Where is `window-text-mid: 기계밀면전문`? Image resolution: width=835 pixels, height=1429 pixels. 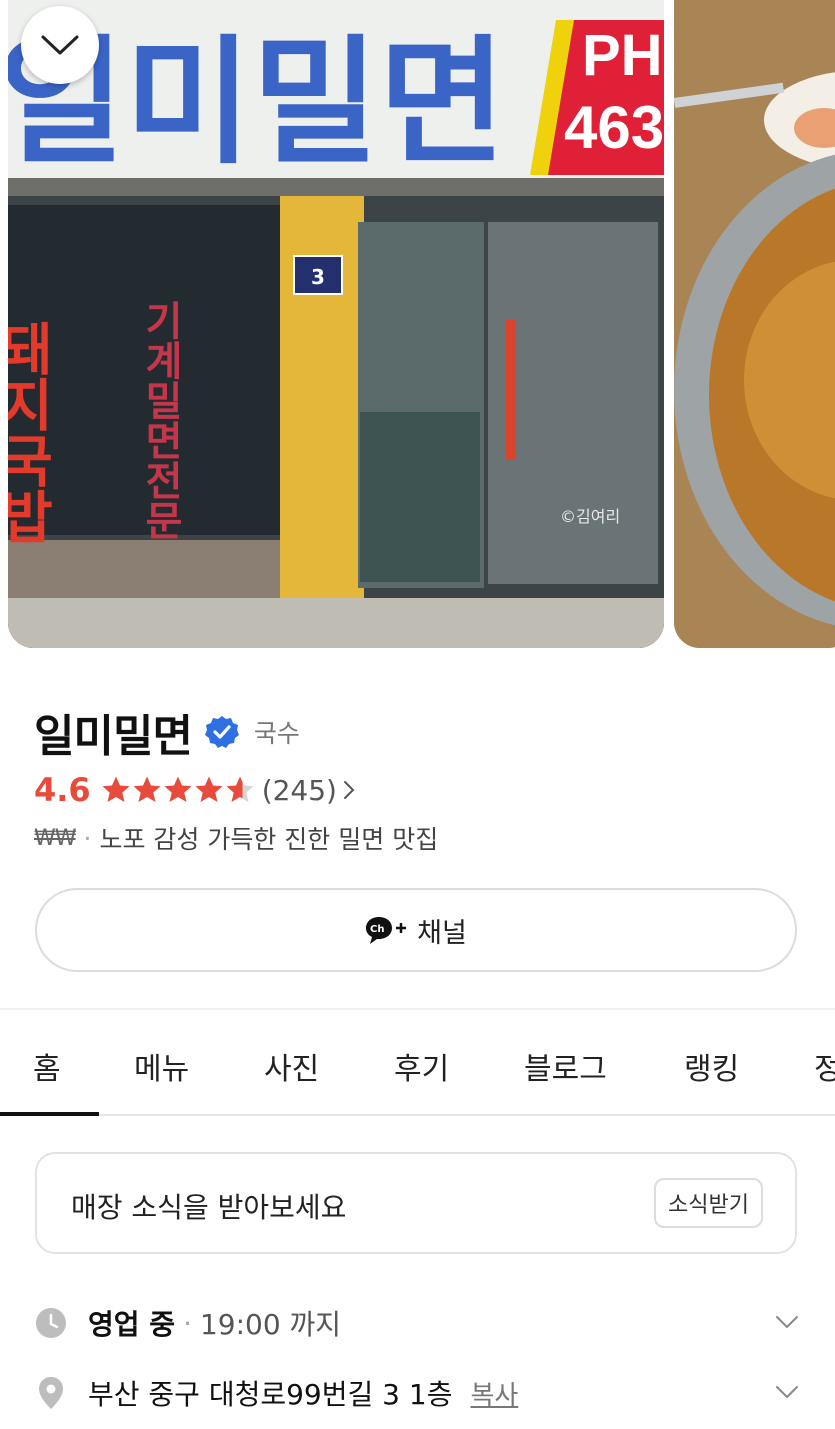
window-text-mid: 기계밀면전문 is located at coordinates (160, 420).